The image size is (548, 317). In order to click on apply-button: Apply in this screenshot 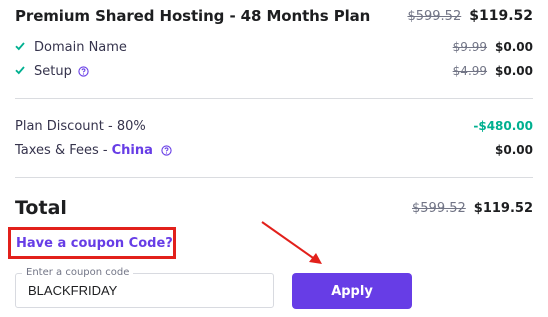, I will do `click(352, 291)`.